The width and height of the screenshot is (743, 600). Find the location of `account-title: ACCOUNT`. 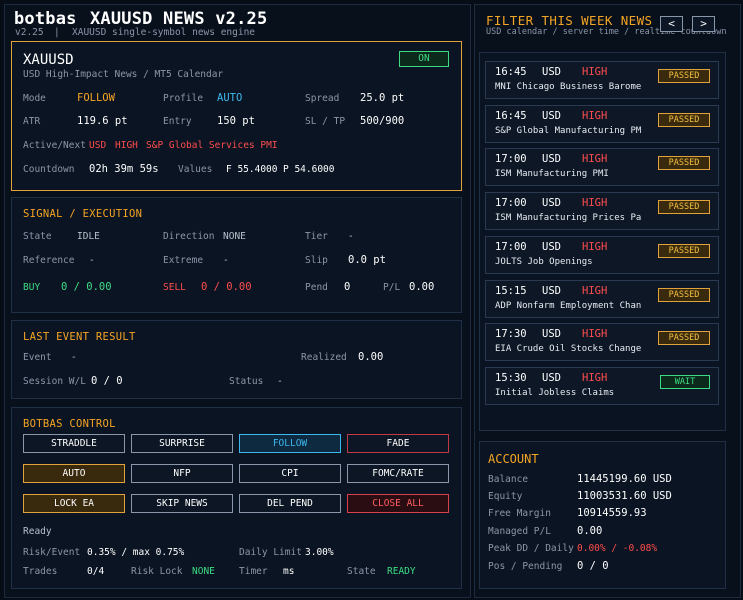

account-title: ACCOUNT is located at coordinates (513, 459).